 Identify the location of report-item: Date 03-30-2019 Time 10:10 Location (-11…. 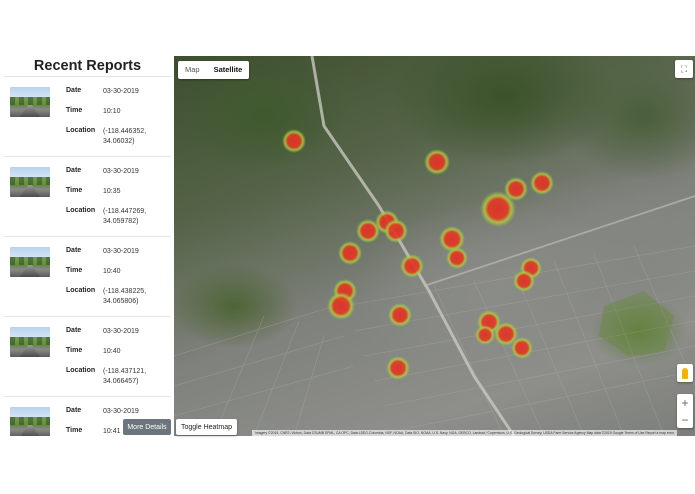
(87, 117).